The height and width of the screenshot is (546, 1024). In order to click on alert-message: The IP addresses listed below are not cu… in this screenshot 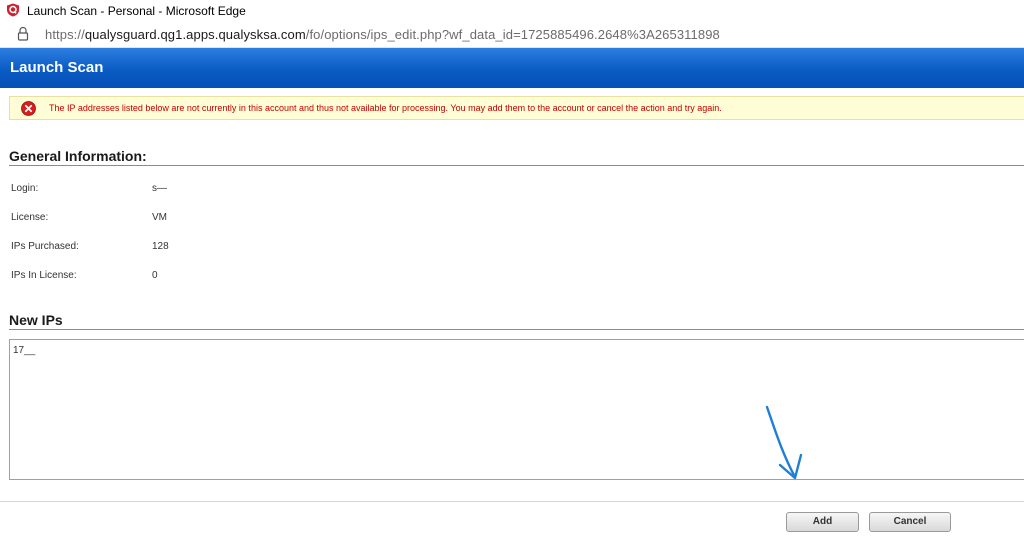, I will do `click(385, 108)`.